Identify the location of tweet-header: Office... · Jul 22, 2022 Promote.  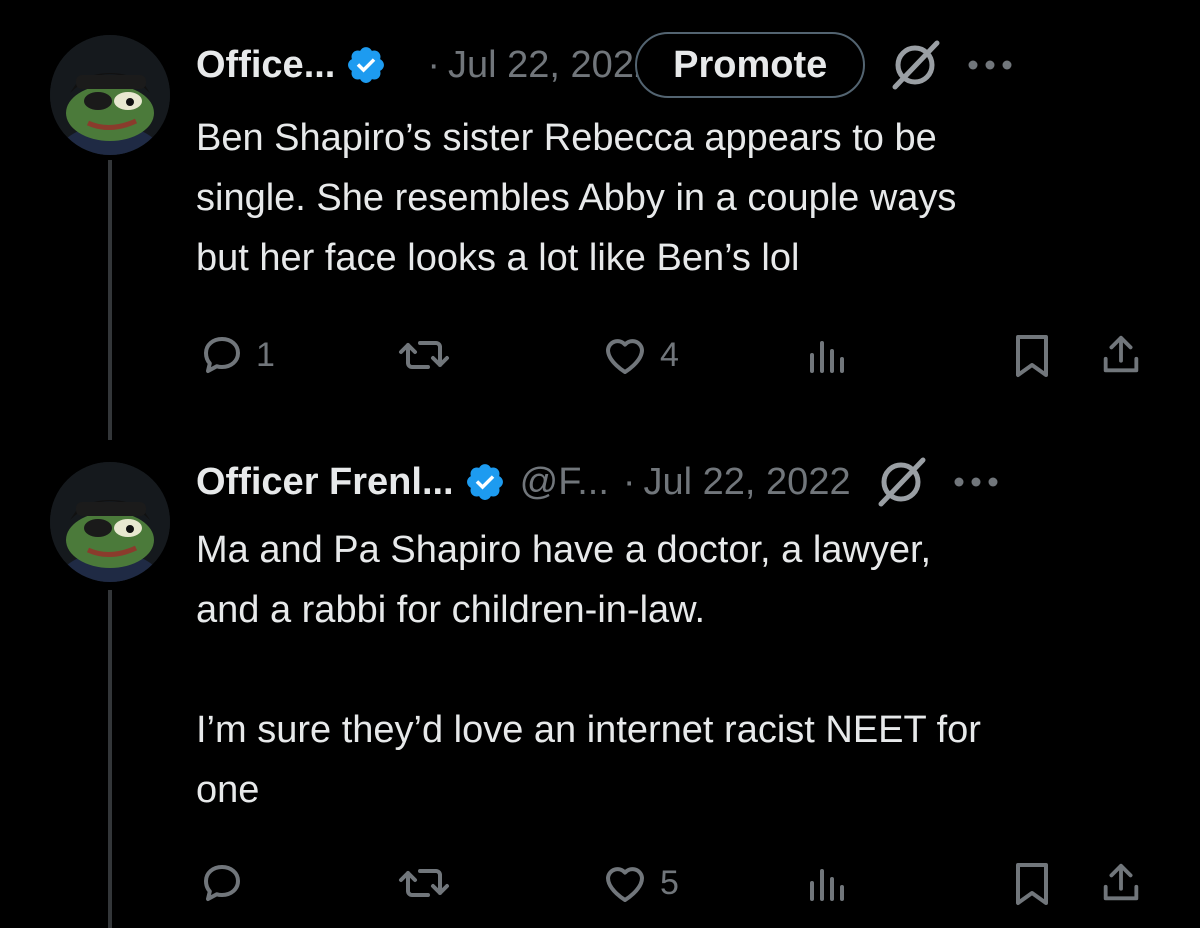
(678, 65).